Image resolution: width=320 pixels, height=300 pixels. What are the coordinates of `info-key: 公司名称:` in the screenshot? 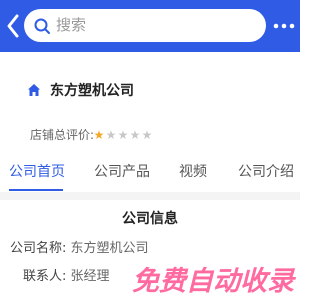 It's located at (38, 248).